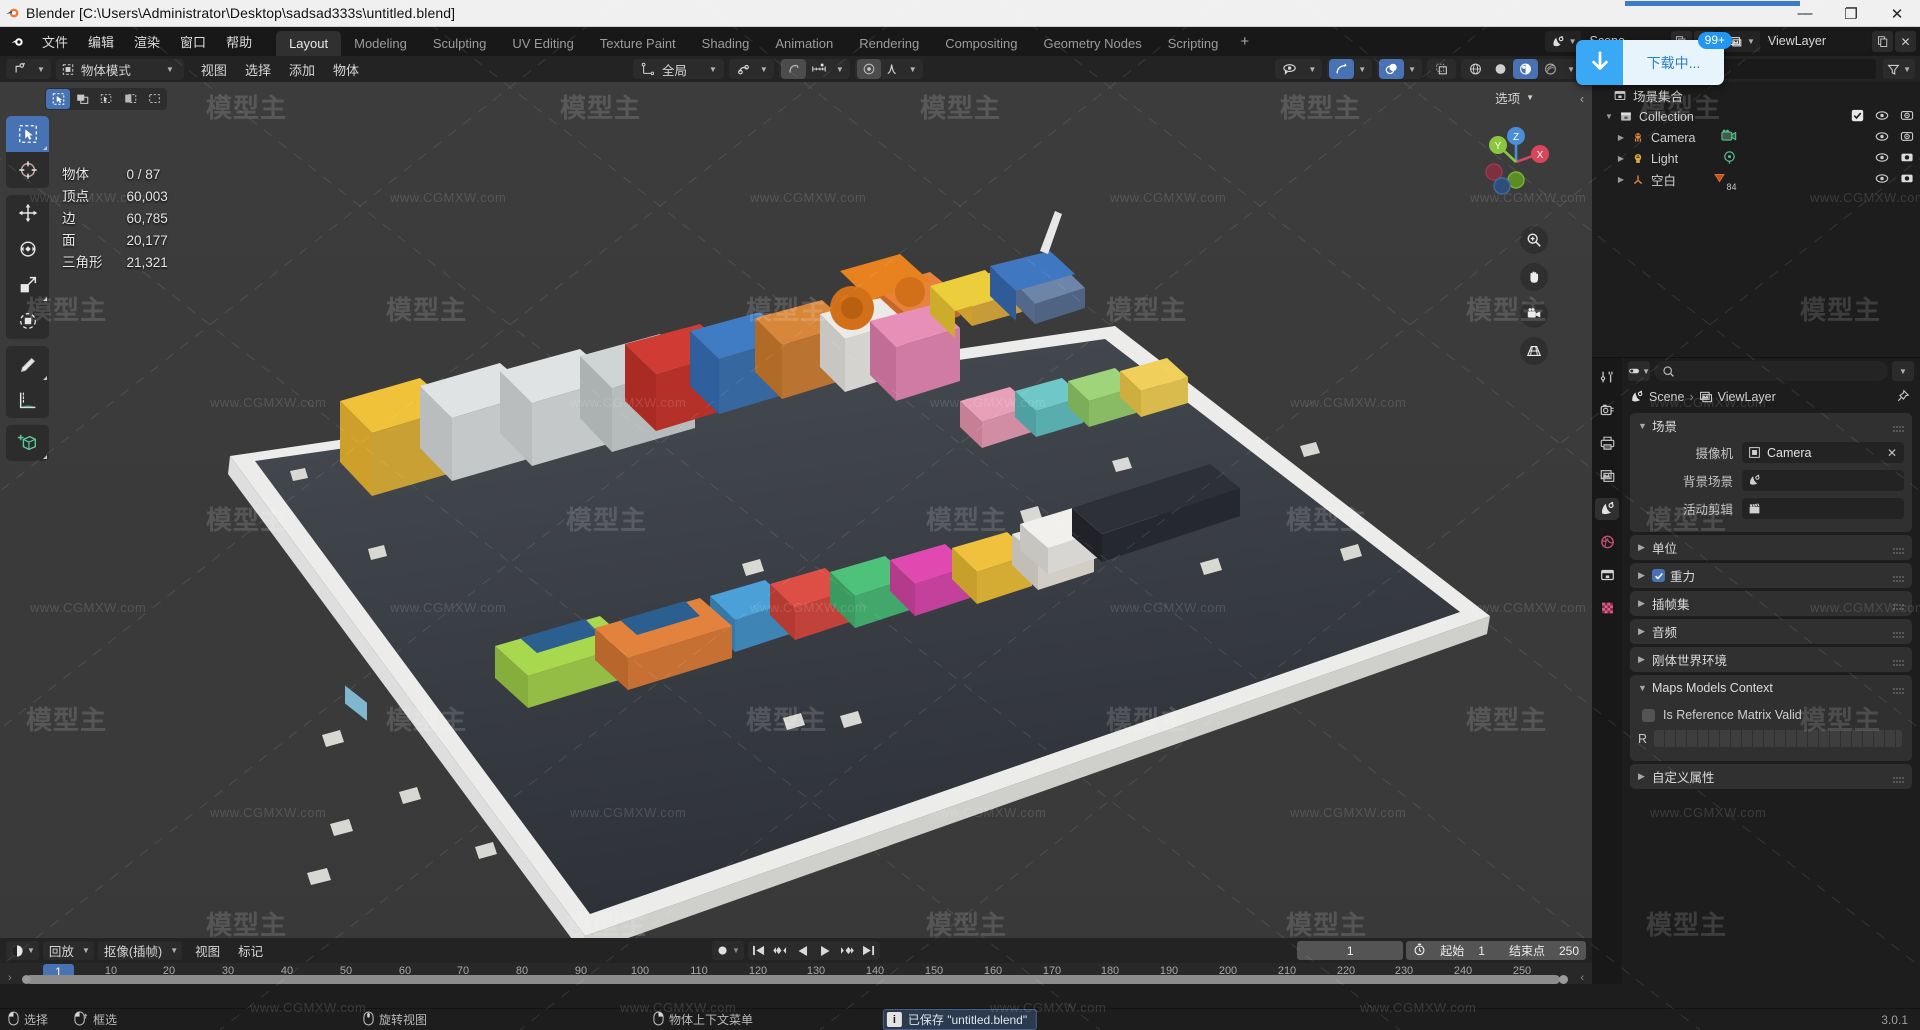 The image size is (1920, 1030). I want to click on tab-geometry-nodes: Geometry Nodes, so click(1092, 43).